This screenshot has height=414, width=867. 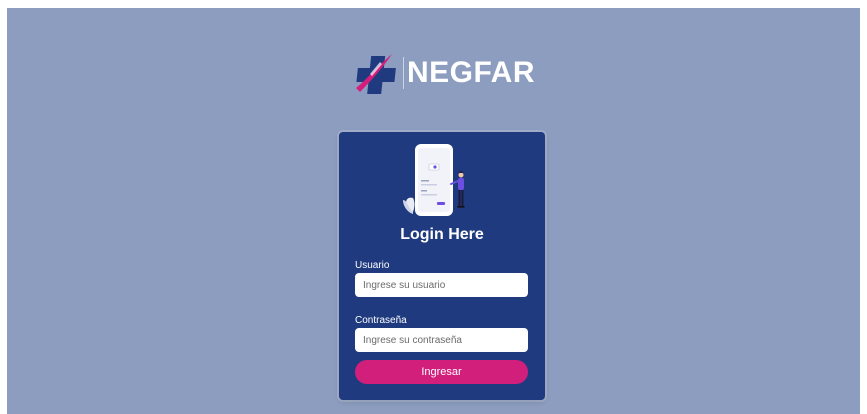 I want to click on username-label: Usuario, so click(x=372, y=265).